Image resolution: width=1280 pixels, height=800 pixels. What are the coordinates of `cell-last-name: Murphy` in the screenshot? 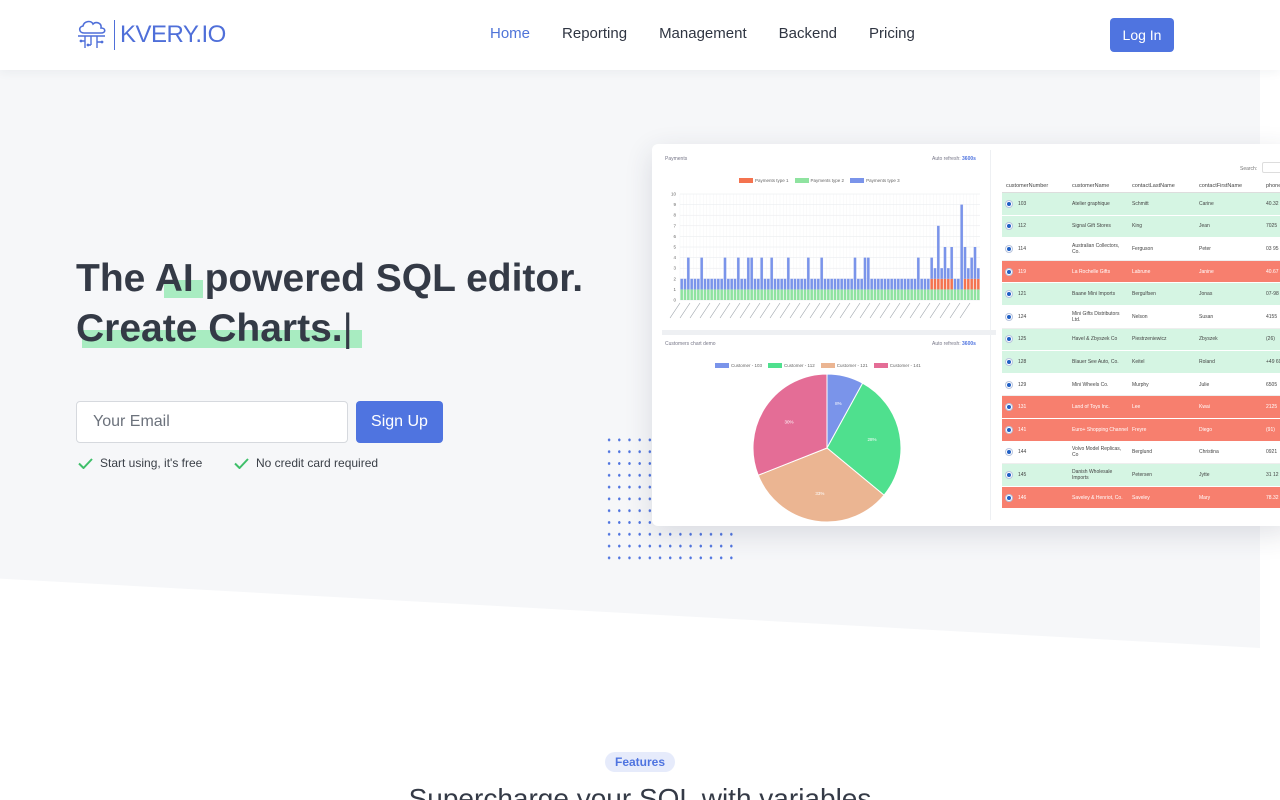 It's located at (1140, 384).